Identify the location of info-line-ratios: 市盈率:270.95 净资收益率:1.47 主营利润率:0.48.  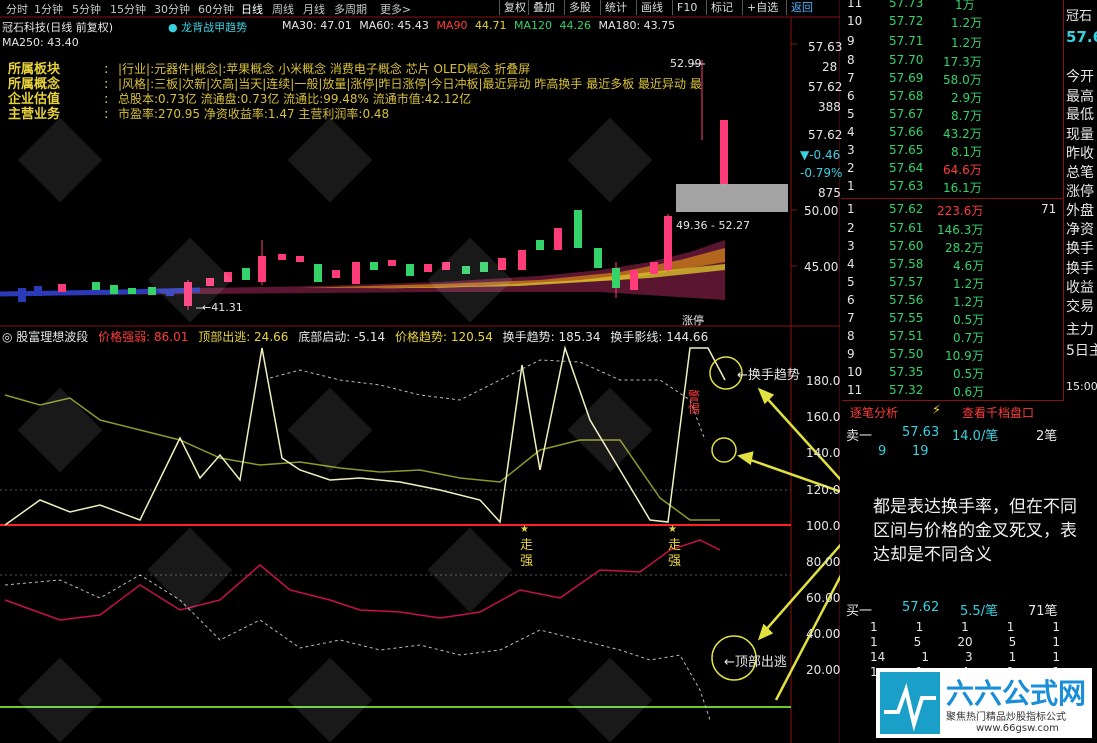
(254, 114).